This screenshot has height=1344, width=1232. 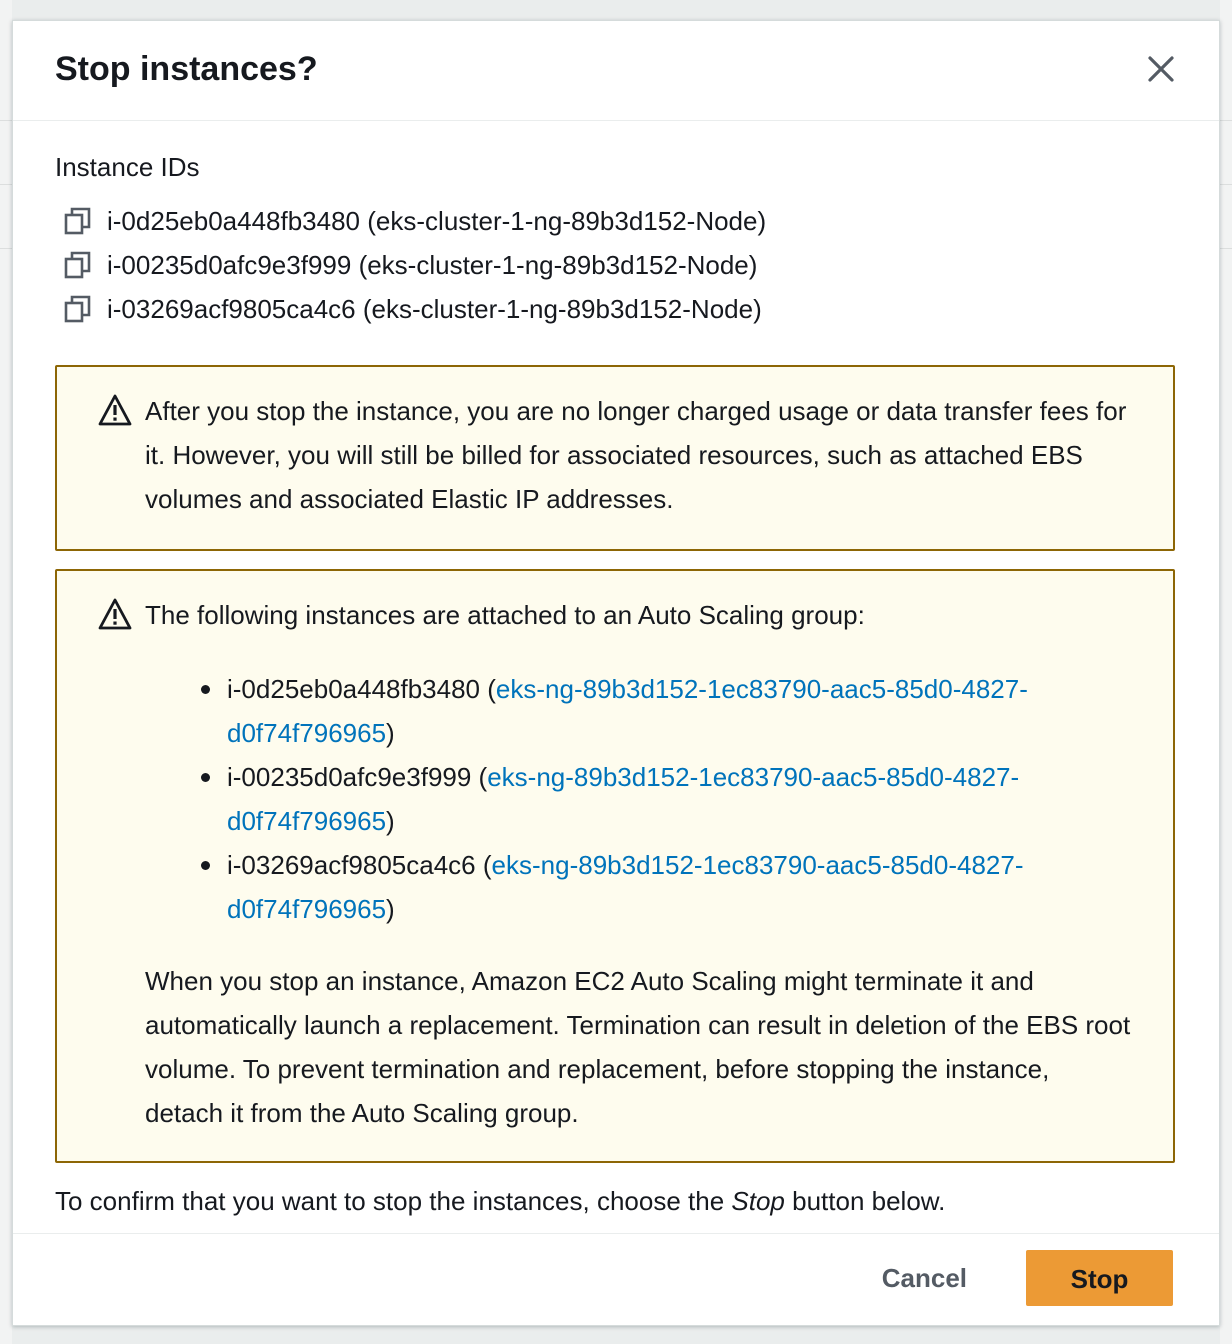 I want to click on close-icon, so click(x=1161, y=69).